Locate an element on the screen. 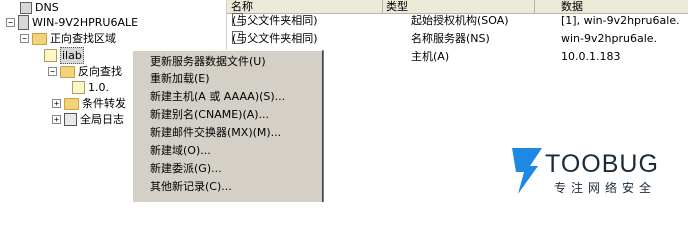 This screenshot has height=240, width=688. tree-item-ilab-zone: ilab is located at coordinates (64, 55).